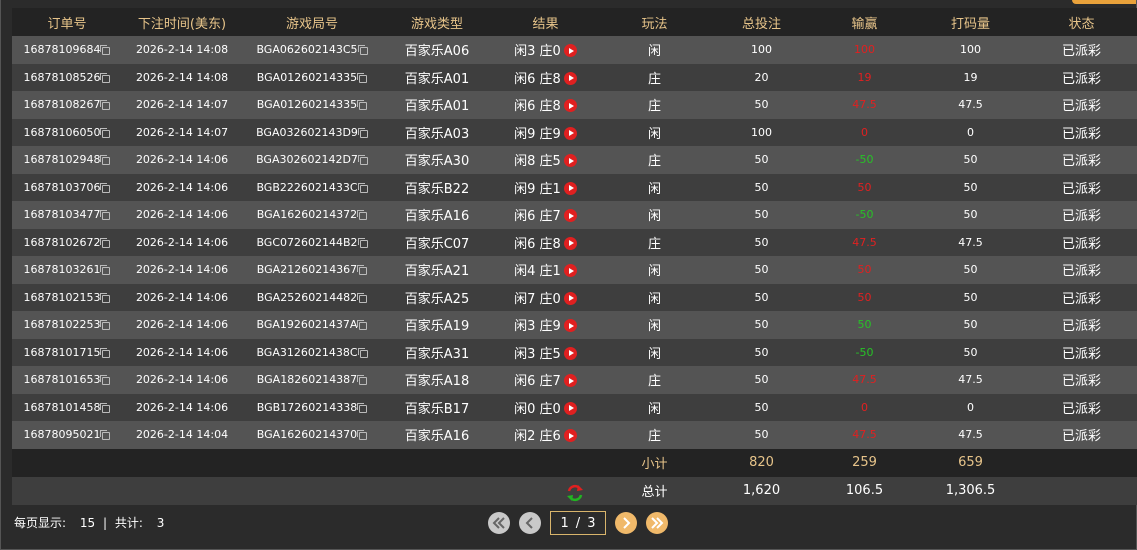 This screenshot has height=550, width=1137. Describe the element at coordinates (537, 52) in the screenshot. I see `result-text: 闲3 庄0` at that location.